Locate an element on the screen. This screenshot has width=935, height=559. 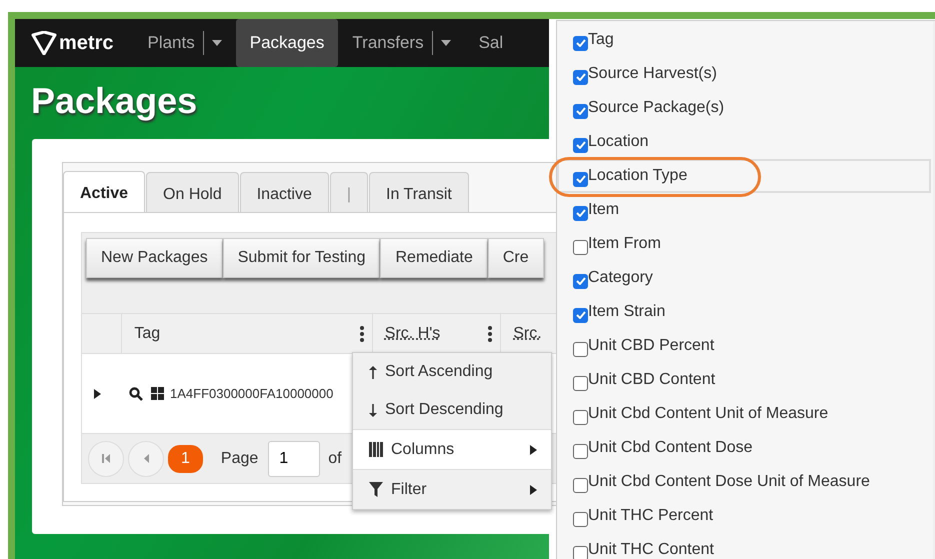
page-input: 1 is located at coordinates (294, 458).